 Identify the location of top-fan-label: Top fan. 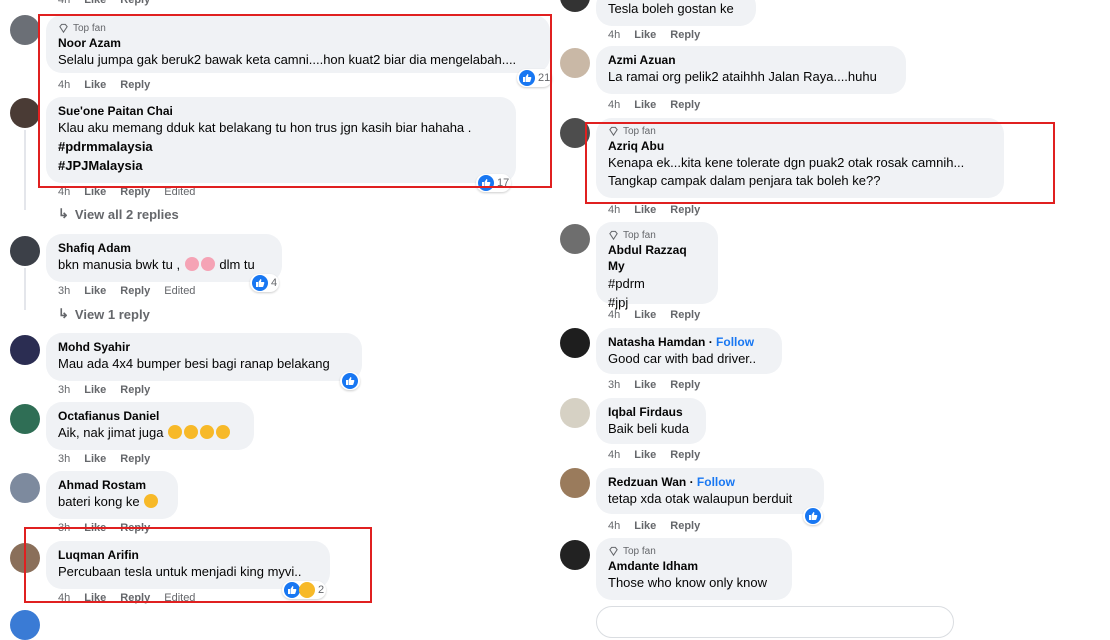
(639, 551).